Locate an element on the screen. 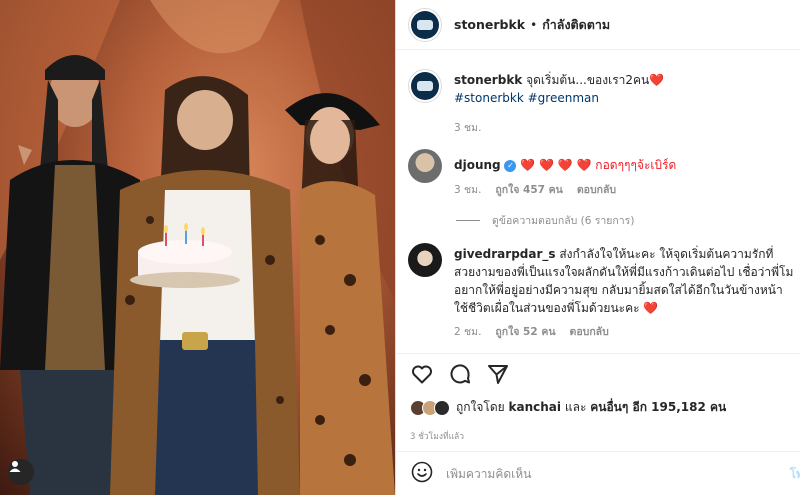 The width and height of the screenshot is (800, 495). comment-meta: 3 ชม. ถูกใจ 457 คน ตอบกลับ is located at coordinates (535, 189).